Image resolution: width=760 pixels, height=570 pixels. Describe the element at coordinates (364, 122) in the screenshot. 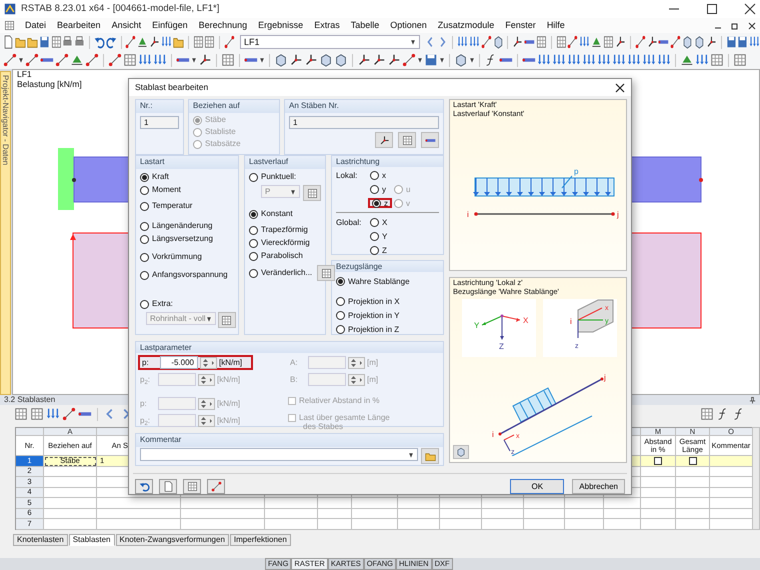

I see `members-field: 1` at that location.